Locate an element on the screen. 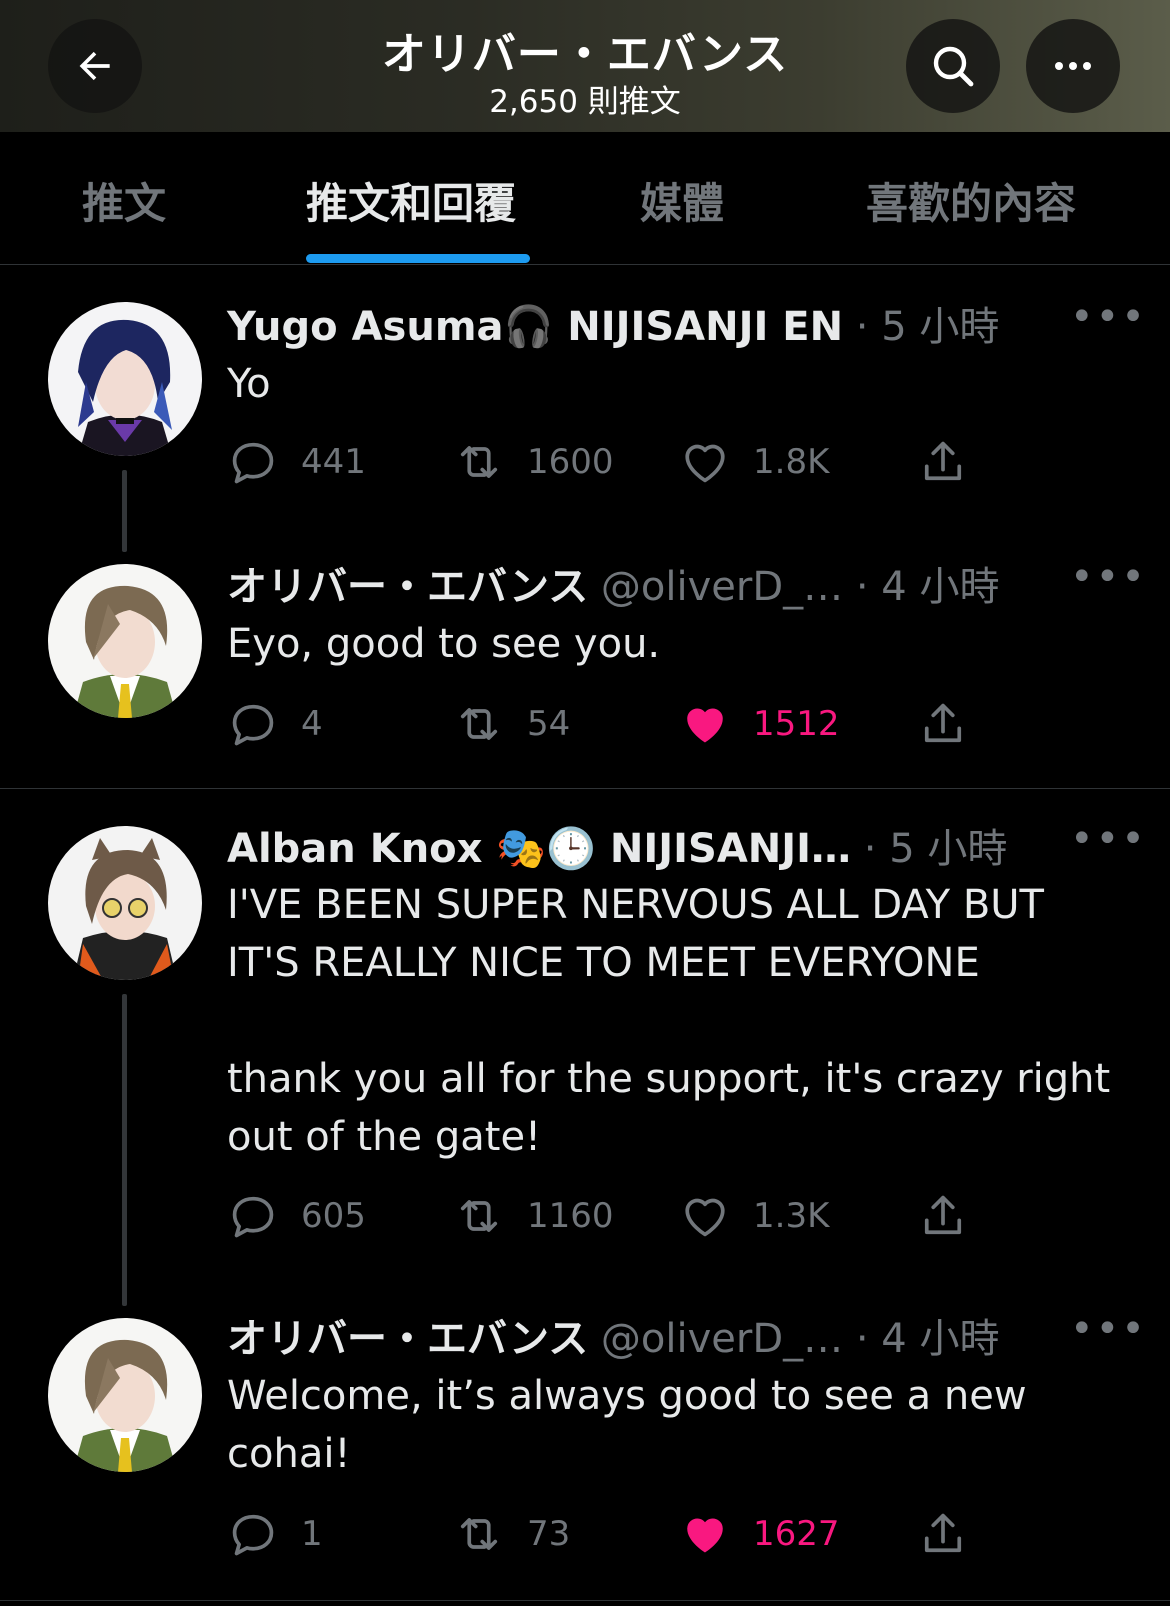  like-button: 1.3K is located at coordinates (754, 1216).